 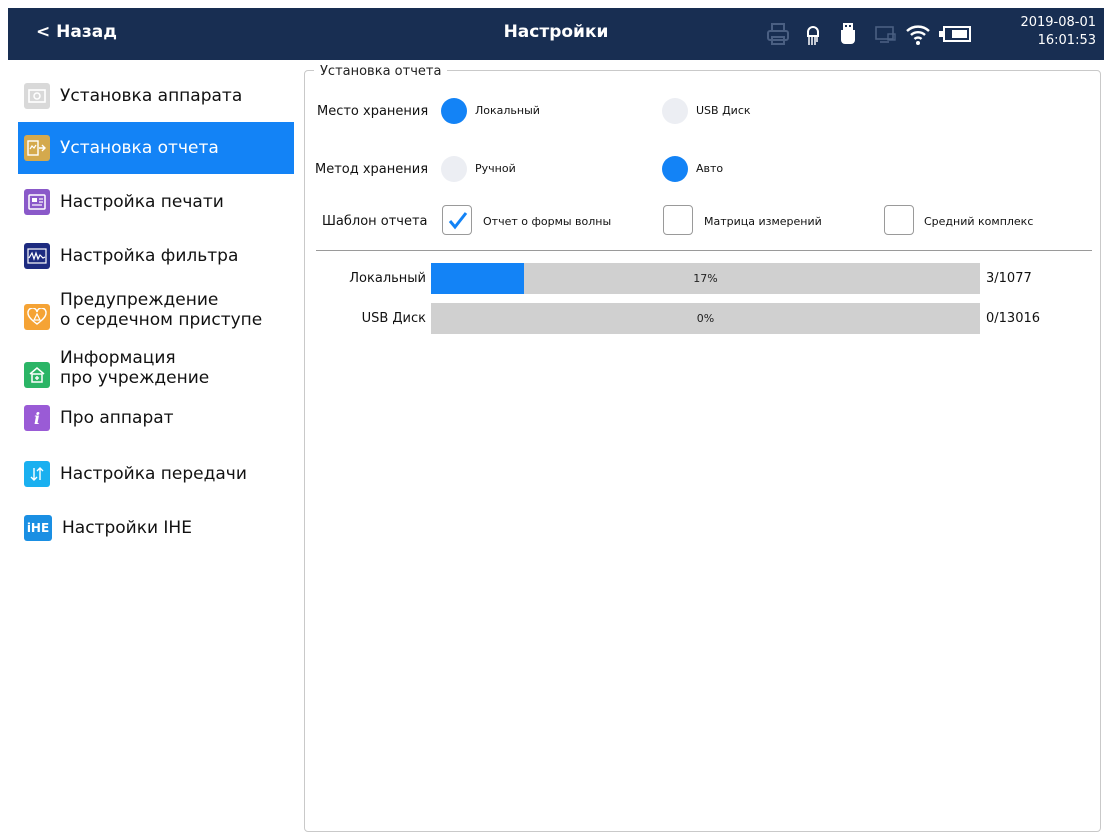 I want to click on sidebar-item-label: Настройка передачи, so click(x=153, y=474).